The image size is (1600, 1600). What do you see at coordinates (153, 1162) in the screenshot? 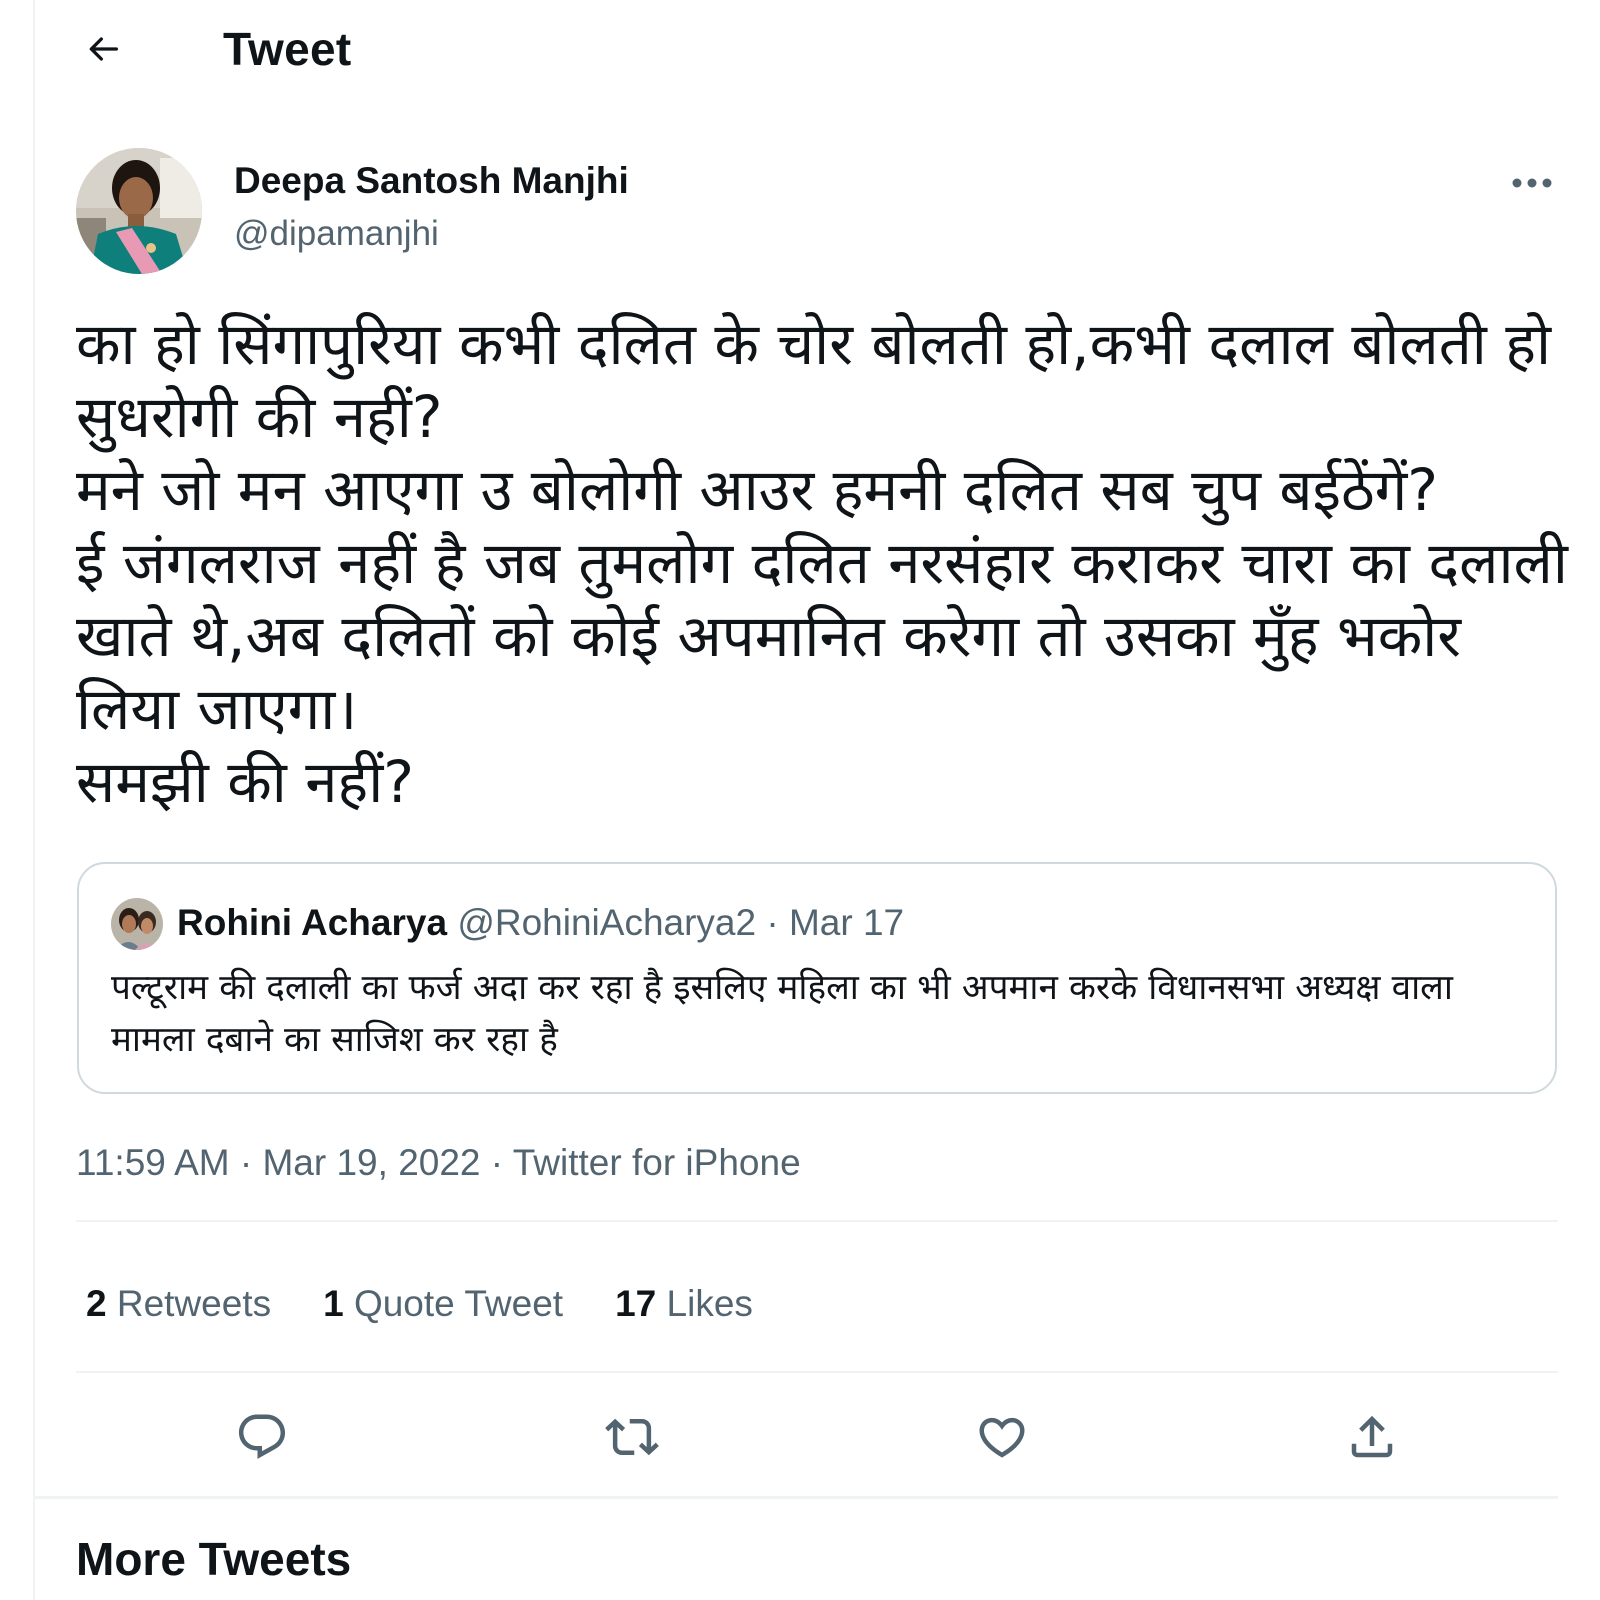
I see `tweet-time: 11:59 AM` at bounding box center [153, 1162].